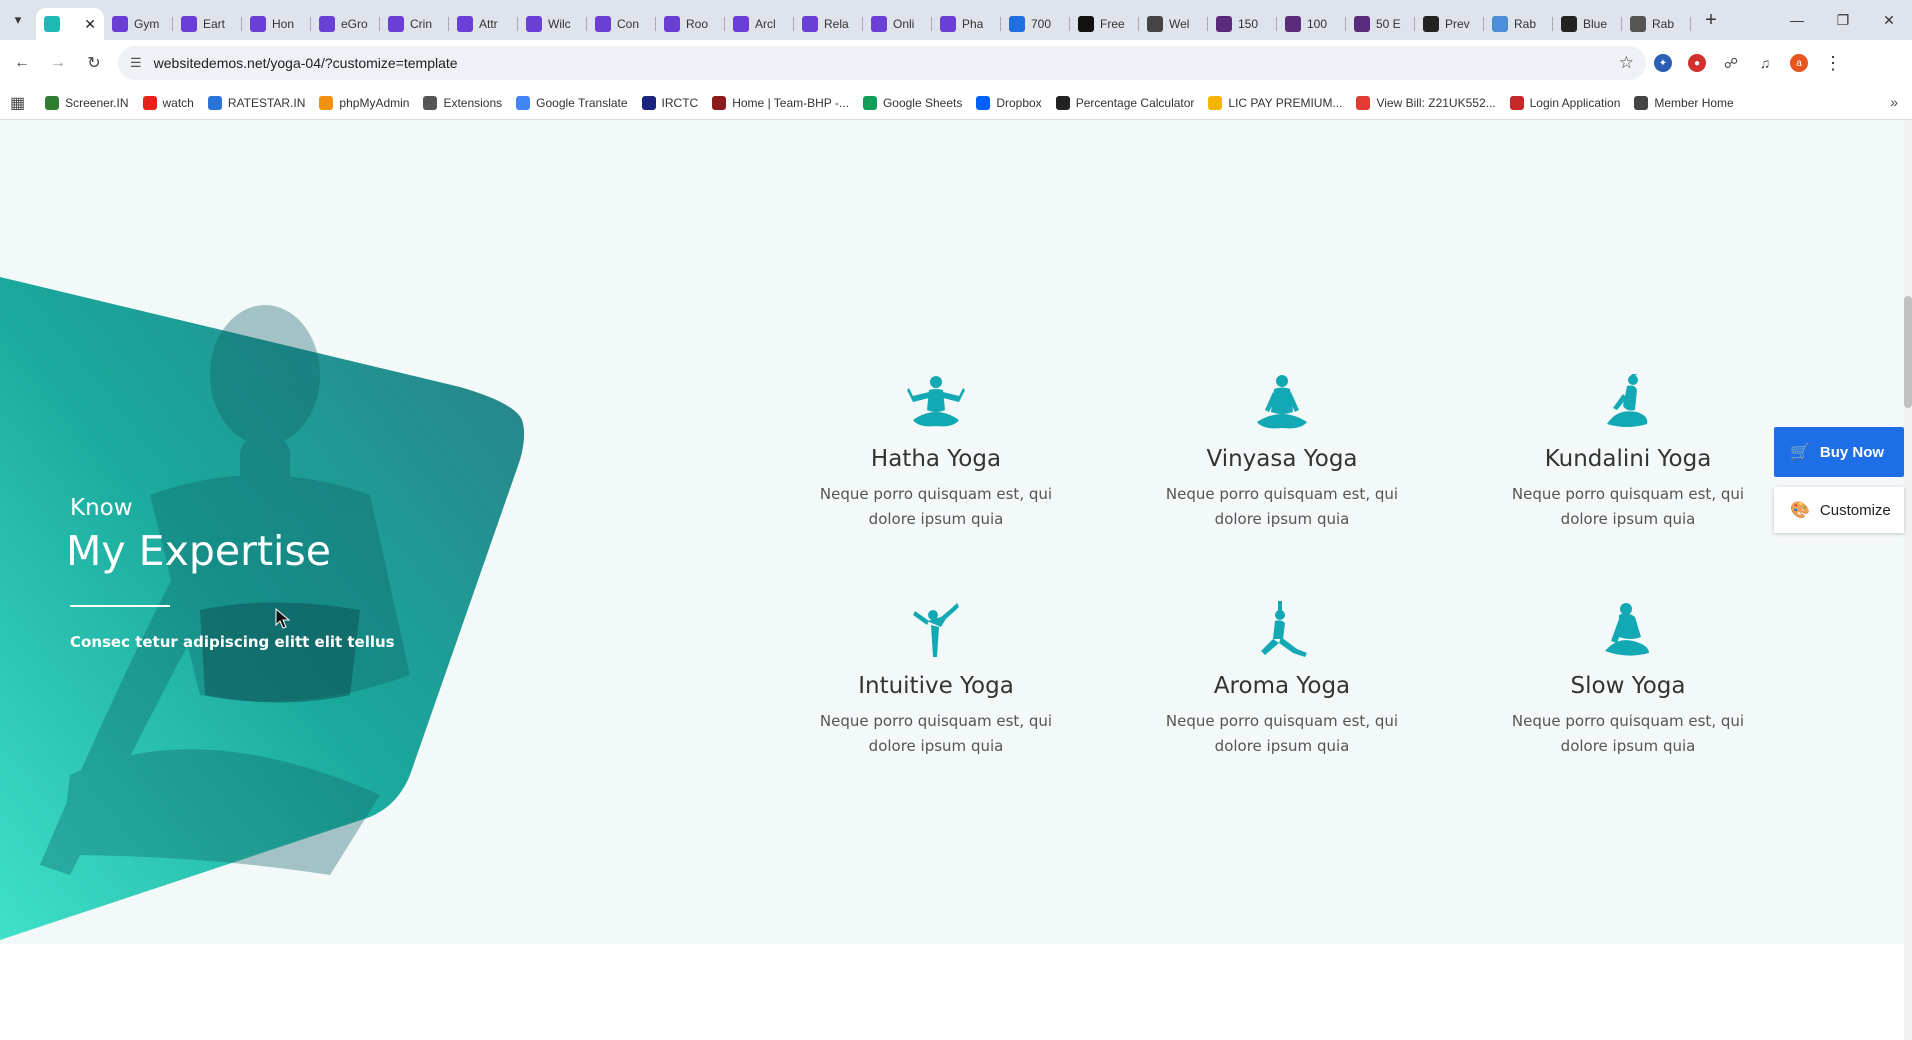  I want to click on browser-tab: Wel, so click(1173, 24).